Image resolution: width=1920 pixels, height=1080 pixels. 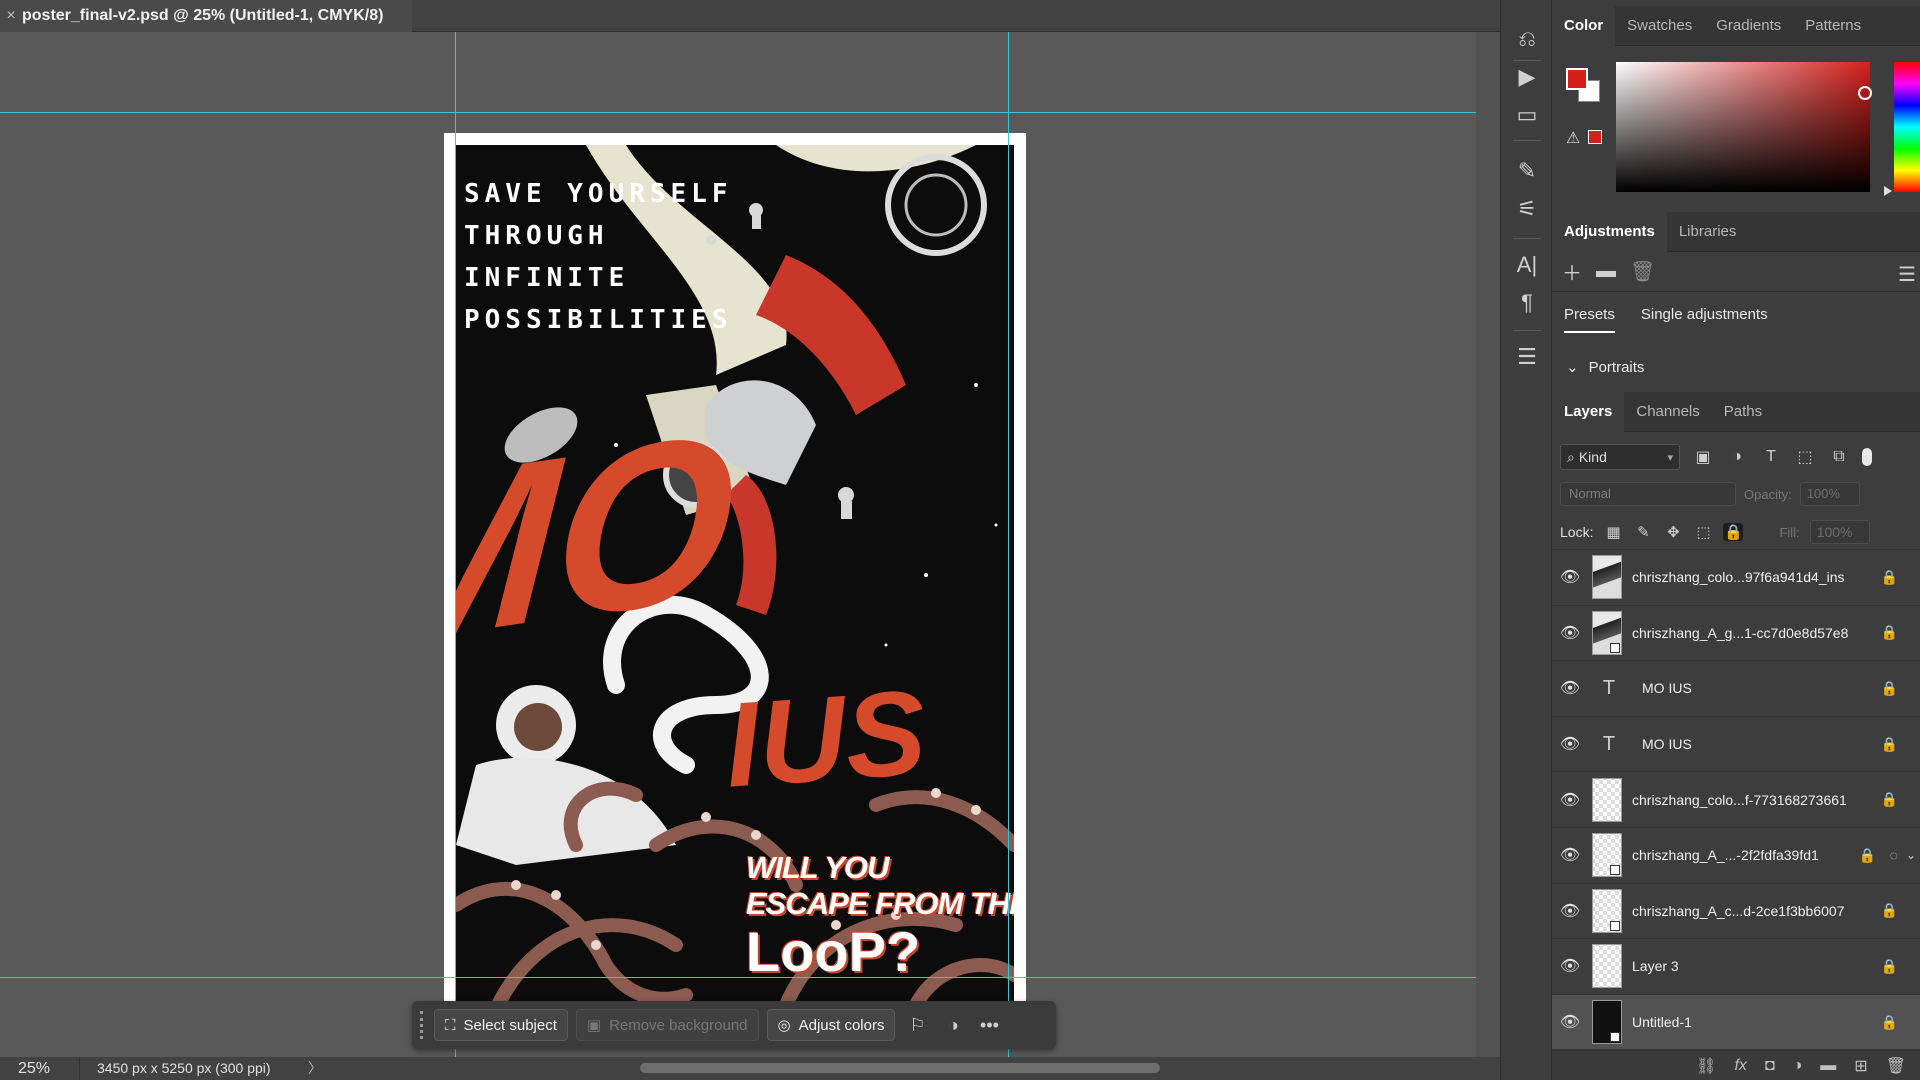 I want to click on adjustment-circle-icon: ◑, so click(x=953, y=1025).